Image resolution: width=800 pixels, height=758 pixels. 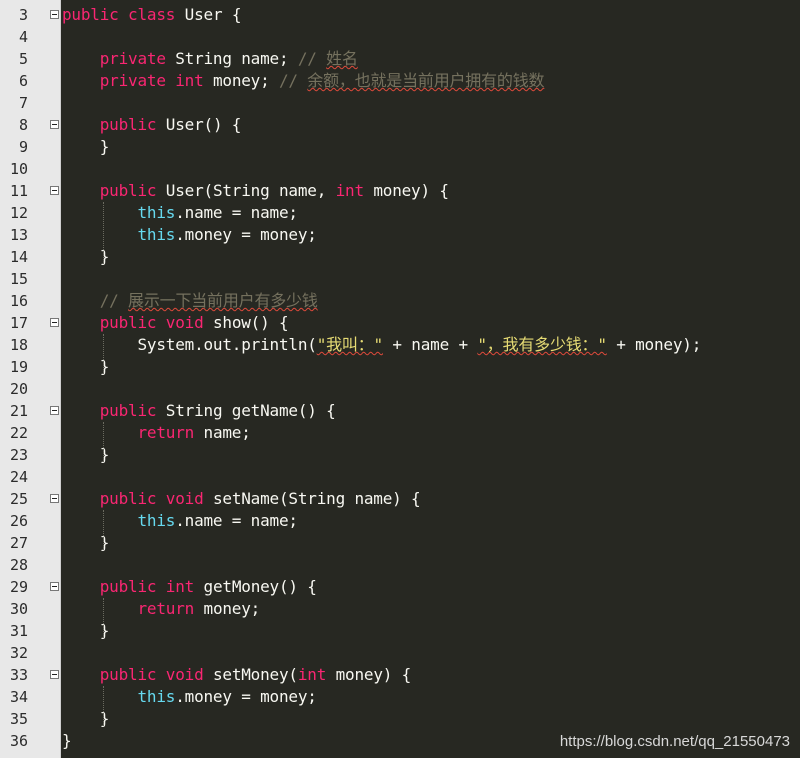 What do you see at coordinates (222, 432) in the screenshot?
I see `code-token: name;` at bounding box center [222, 432].